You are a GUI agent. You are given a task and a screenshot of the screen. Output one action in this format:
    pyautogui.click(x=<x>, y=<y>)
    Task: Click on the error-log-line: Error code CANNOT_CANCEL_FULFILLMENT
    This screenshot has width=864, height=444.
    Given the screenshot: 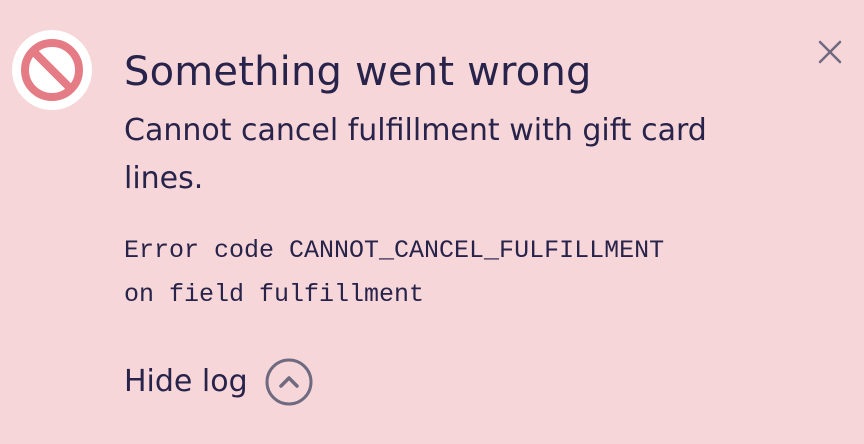 What is the action you would take?
    pyautogui.click(x=394, y=250)
    